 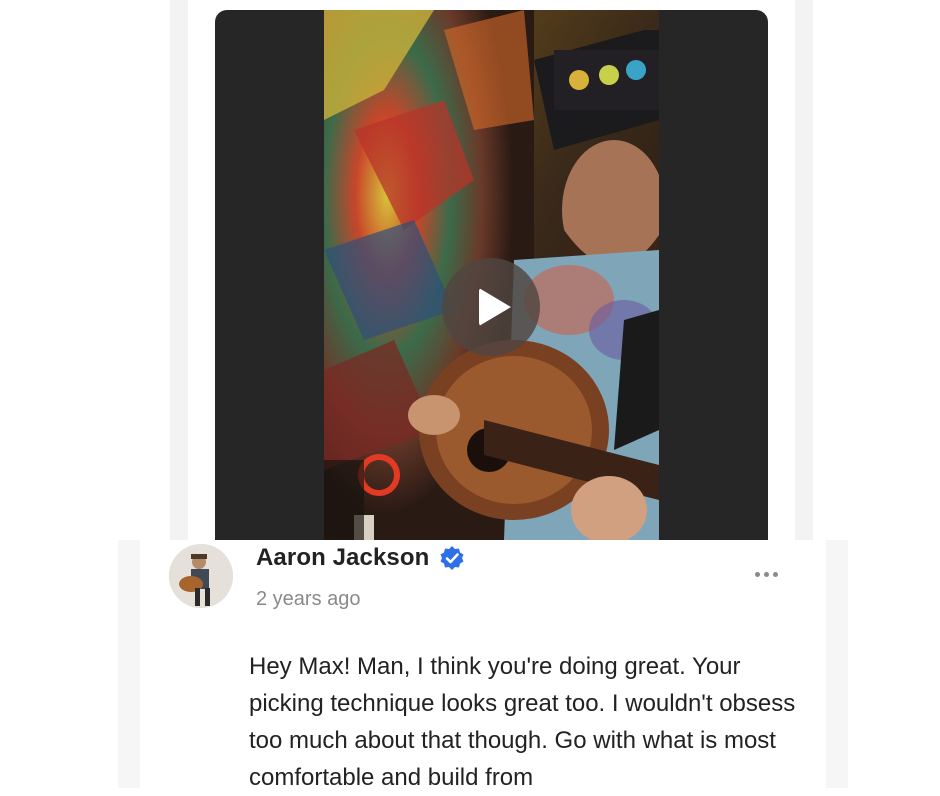 I want to click on more-options-icon, so click(x=757, y=574).